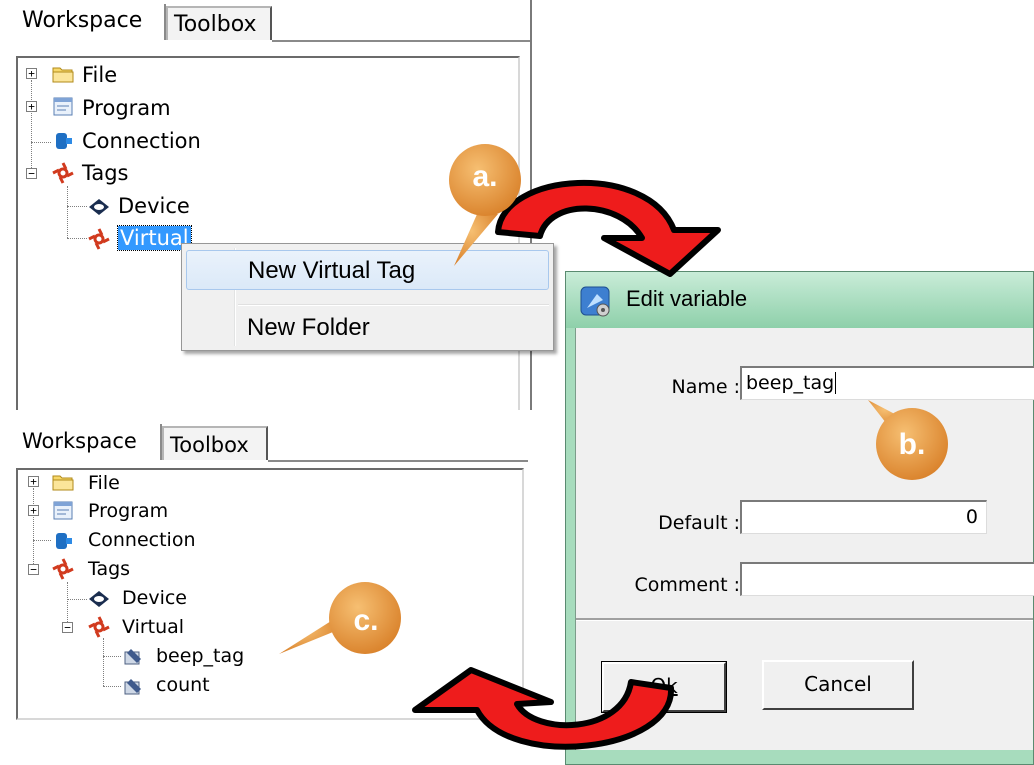 The image size is (1034, 765). What do you see at coordinates (393, 305) in the screenshot?
I see `menu-separator` at bounding box center [393, 305].